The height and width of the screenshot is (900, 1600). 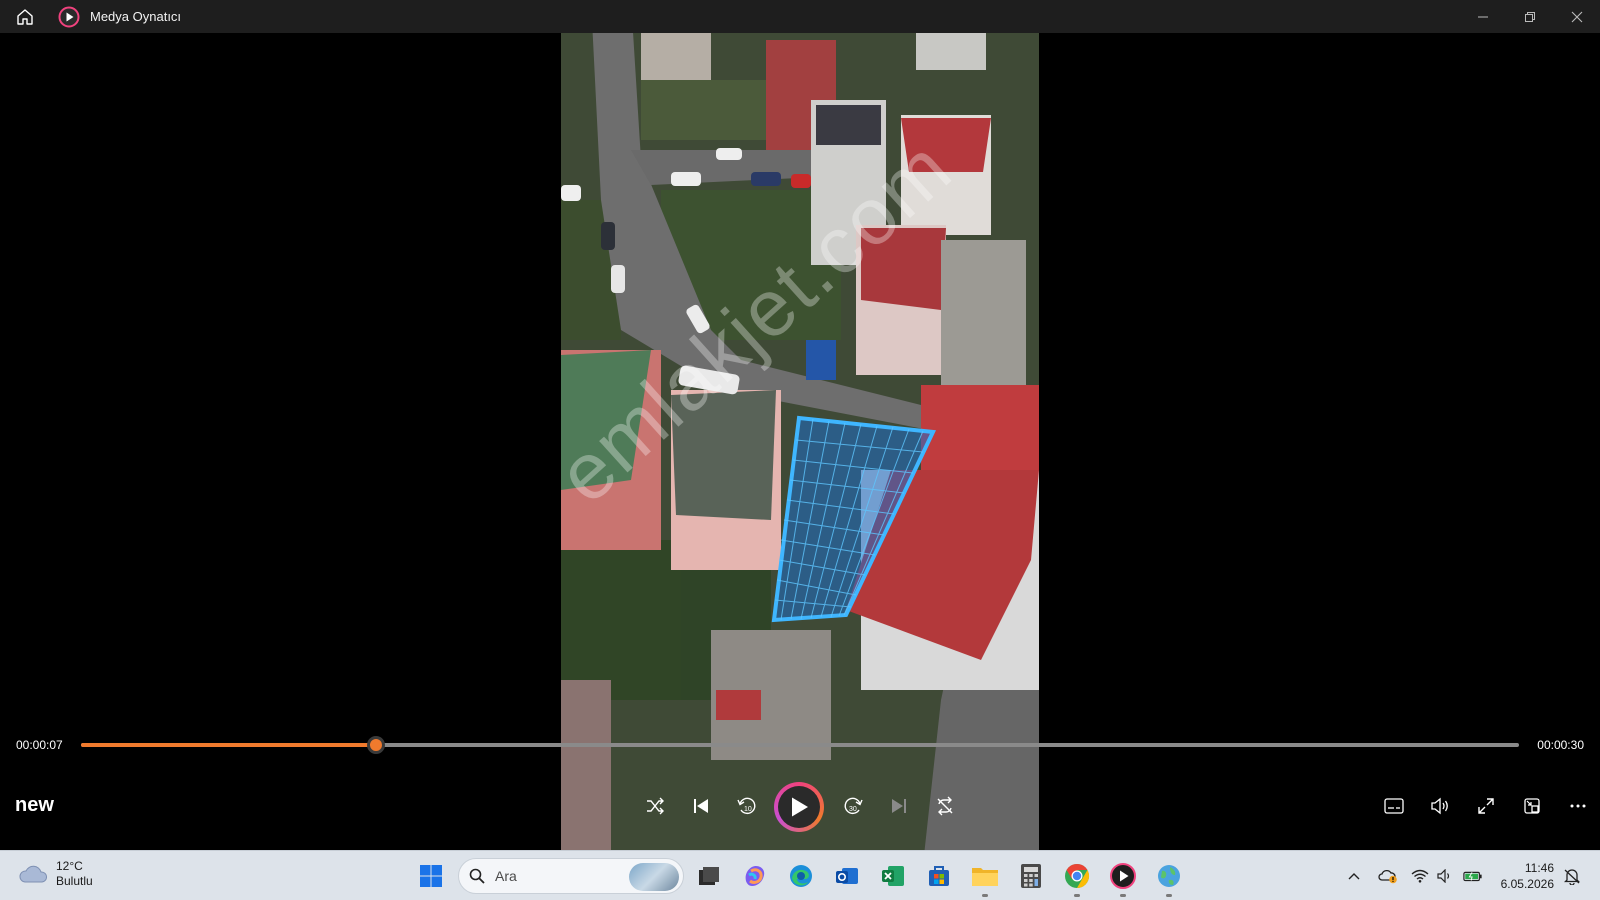 I want to click on calculator-icon, so click(x=1031, y=876).